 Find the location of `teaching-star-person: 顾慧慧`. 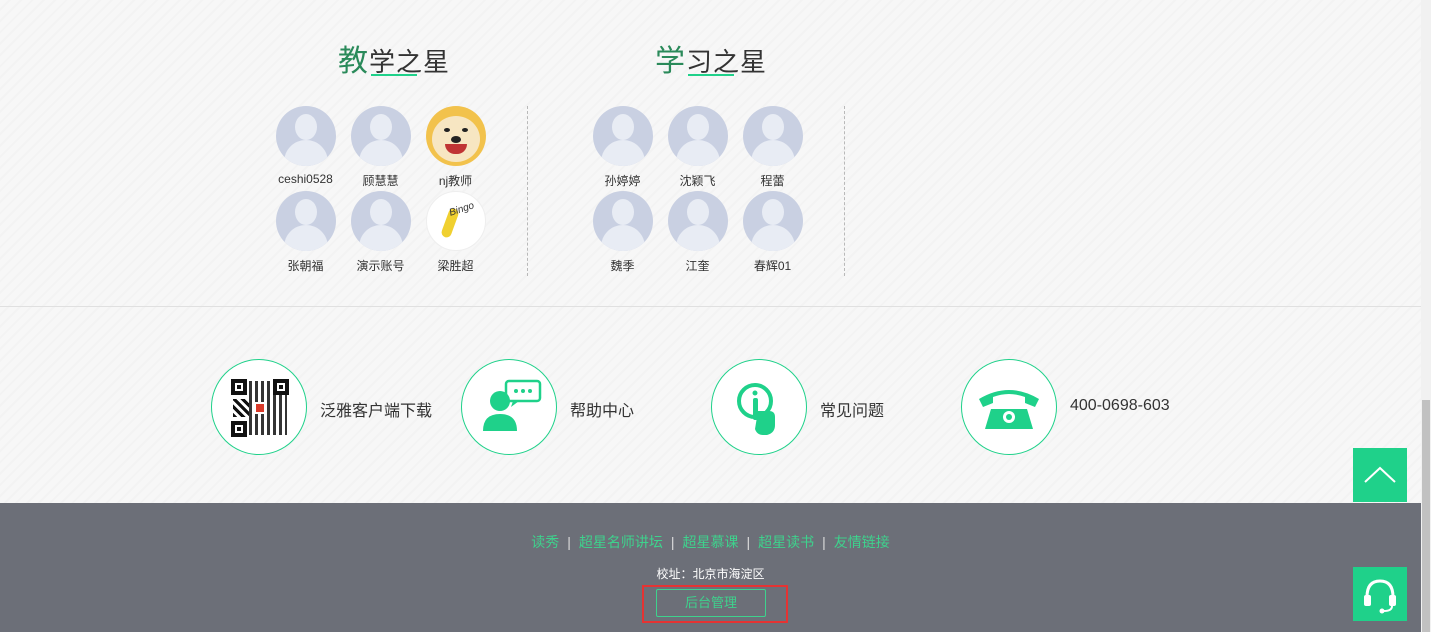

teaching-star-person: 顾慧慧 is located at coordinates (380, 147).